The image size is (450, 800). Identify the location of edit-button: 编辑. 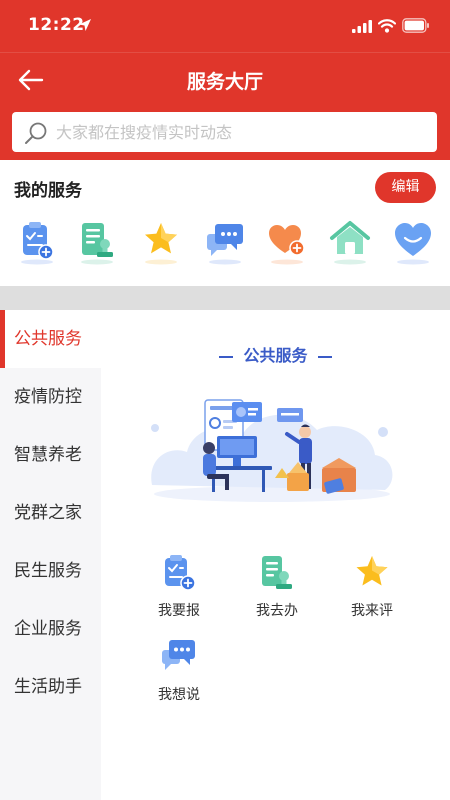
(405, 187).